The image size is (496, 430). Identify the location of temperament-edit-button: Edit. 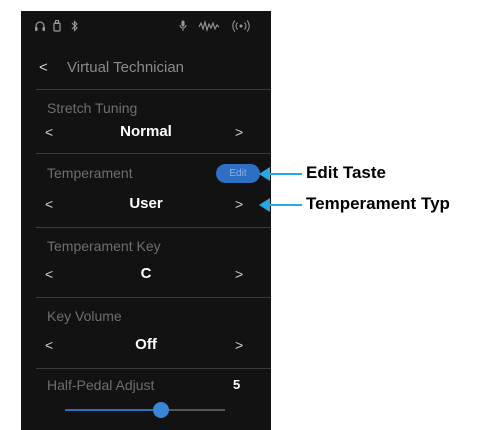
(238, 173).